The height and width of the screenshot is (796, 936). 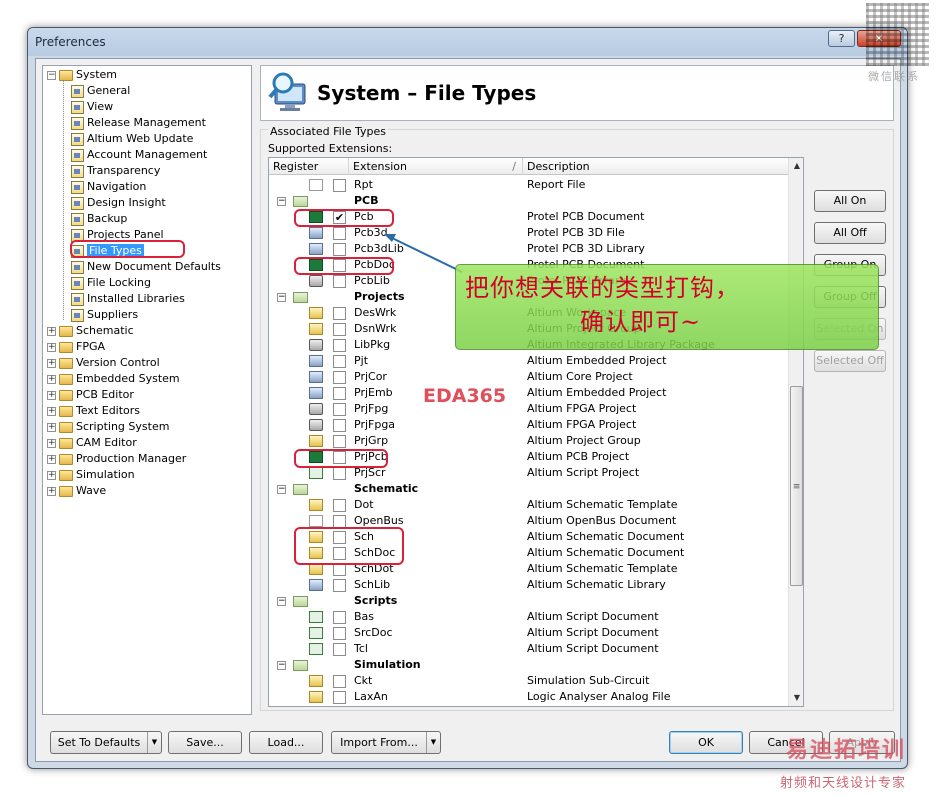 I want to click on table-row: PrjFpga Altium FPGA Project, so click(x=529, y=425).